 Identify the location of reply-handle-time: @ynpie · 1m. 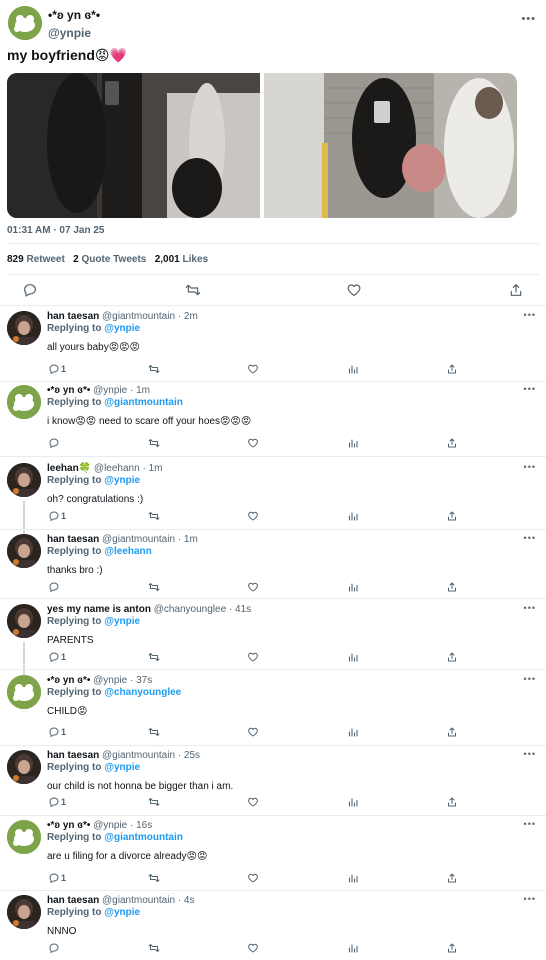
(121, 390).